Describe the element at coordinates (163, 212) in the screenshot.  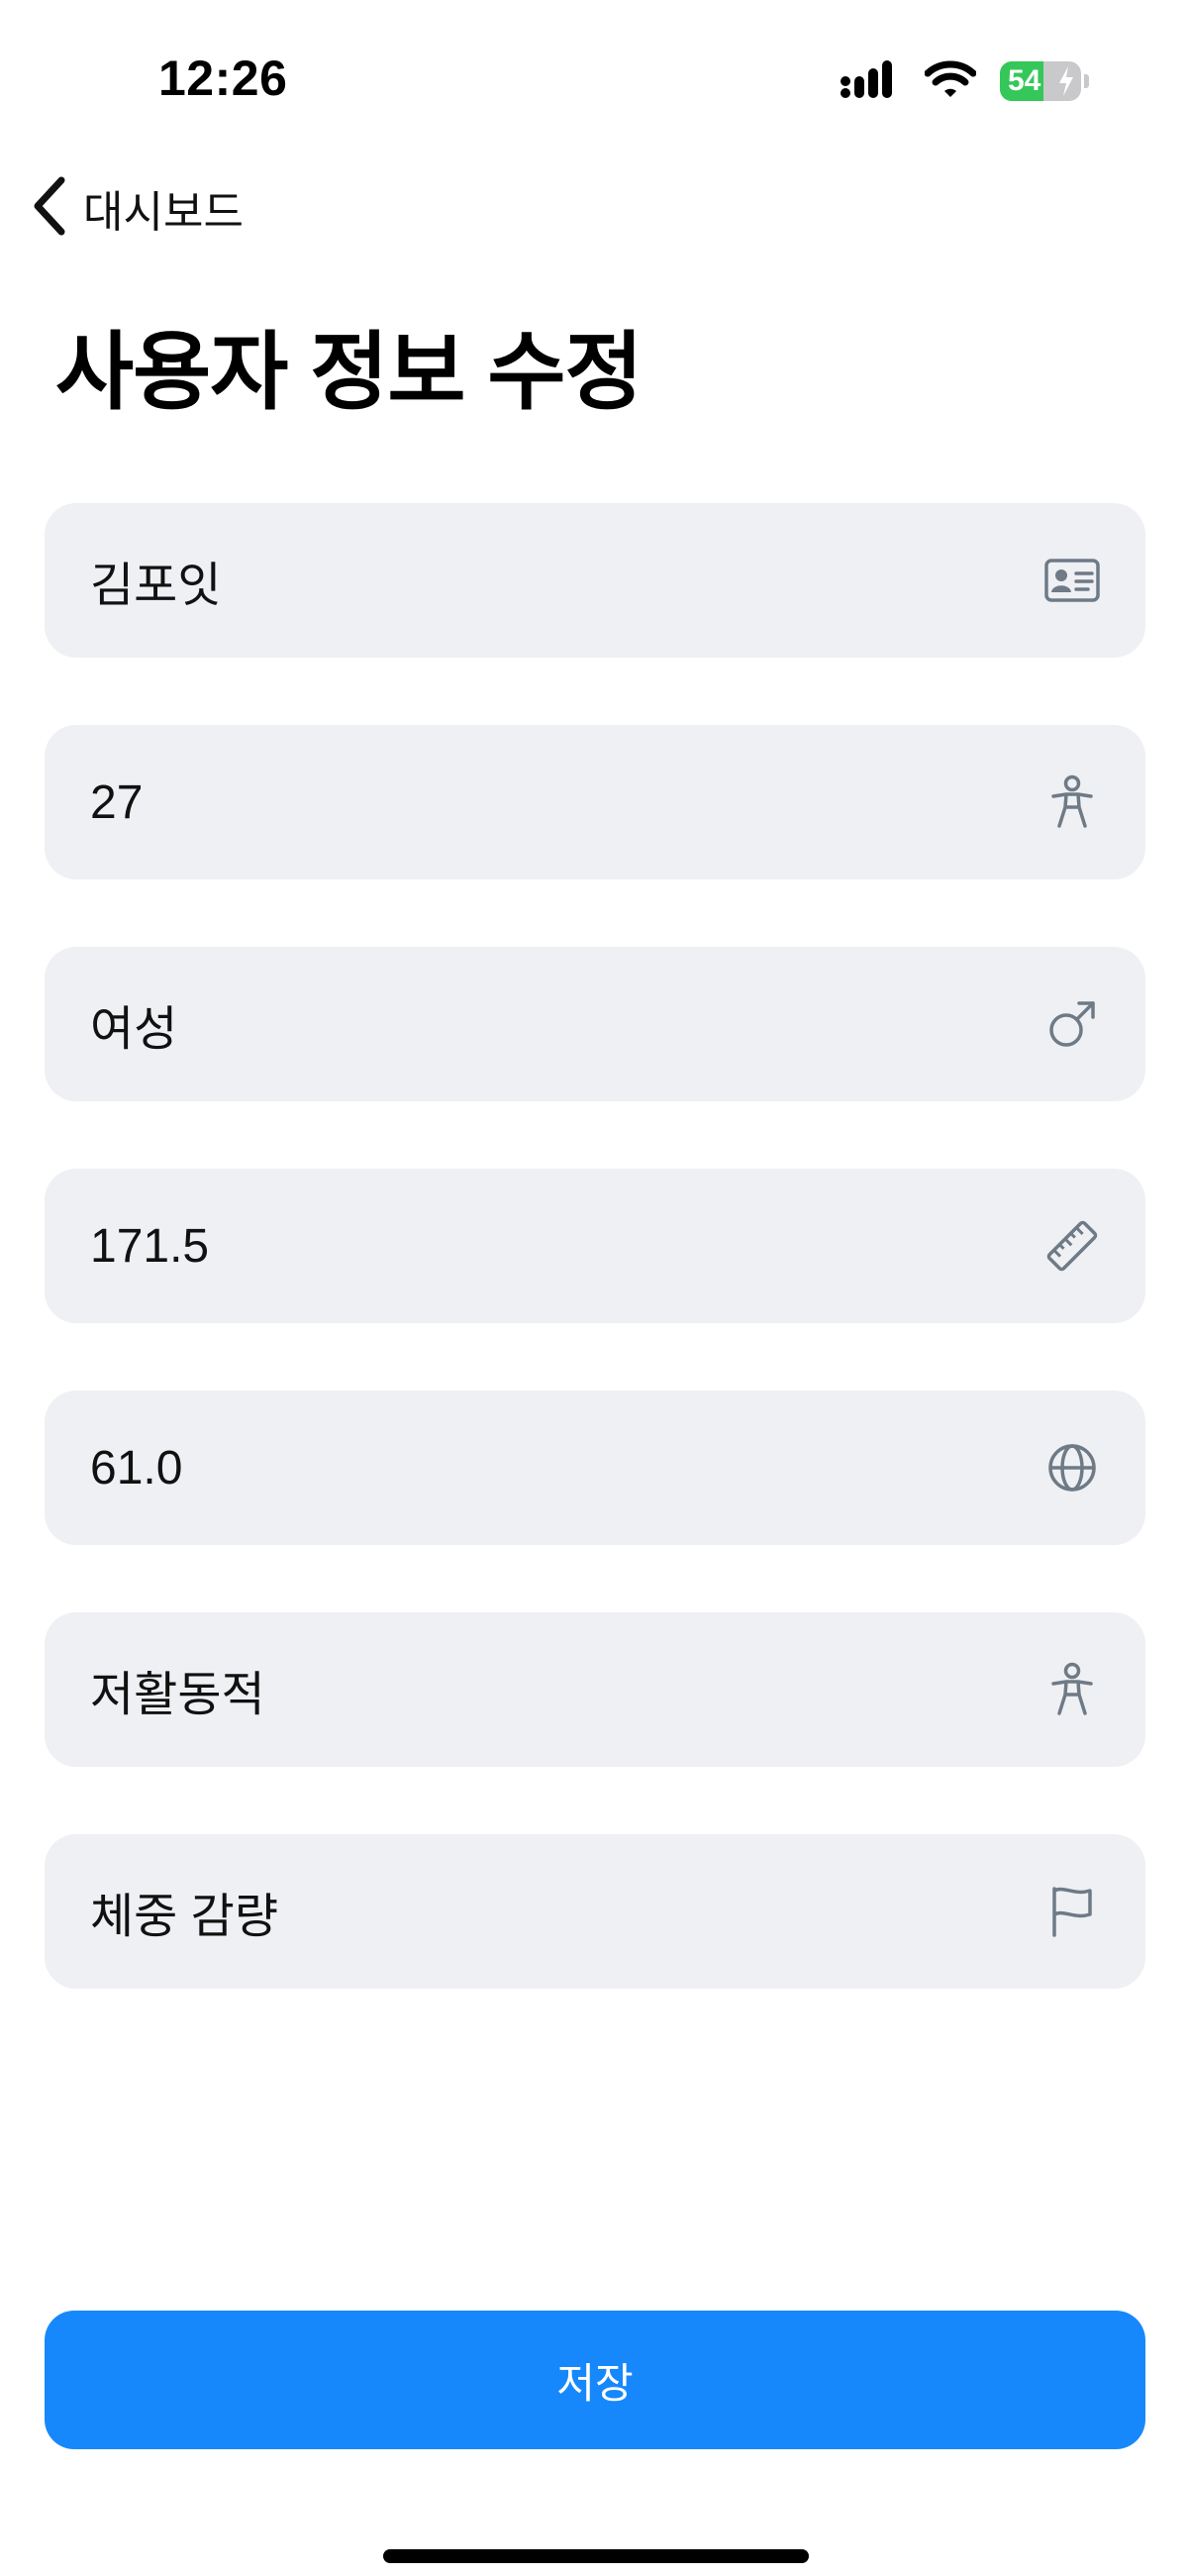
I see `back-button-label: 대시보드` at that location.